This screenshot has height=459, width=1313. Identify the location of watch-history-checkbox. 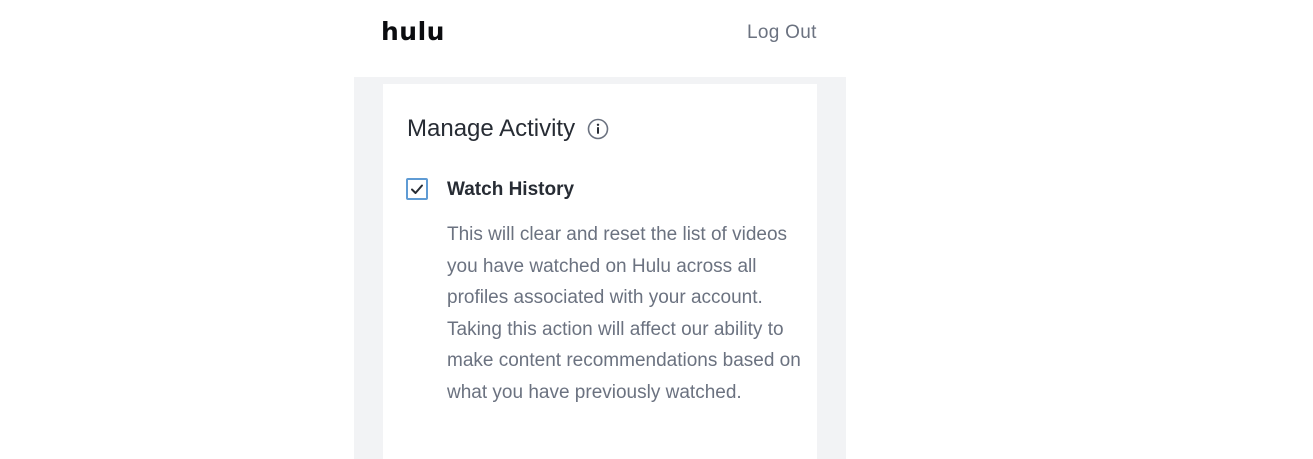
(417, 189).